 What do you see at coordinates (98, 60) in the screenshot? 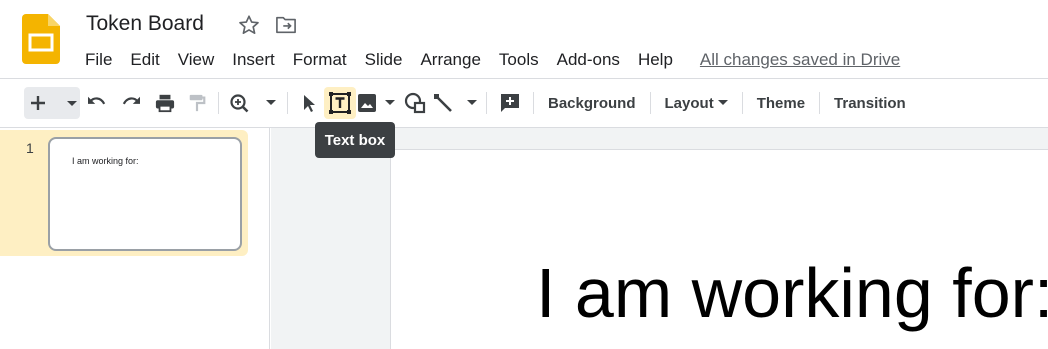
I see `menu-file: File` at bounding box center [98, 60].